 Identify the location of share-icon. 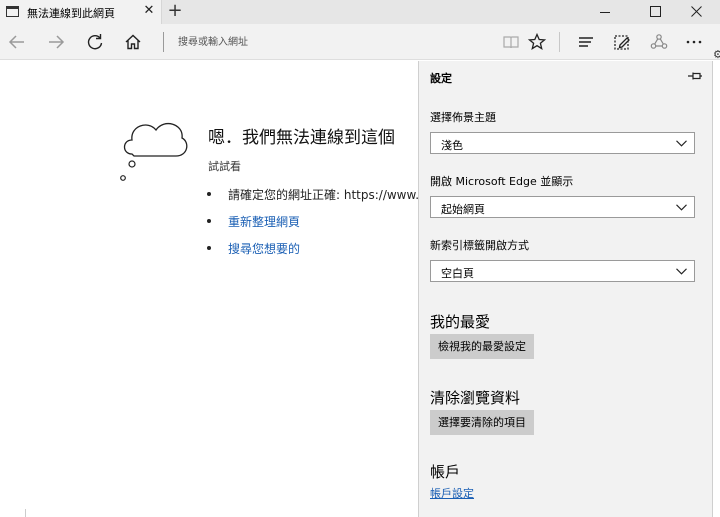
(659, 41).